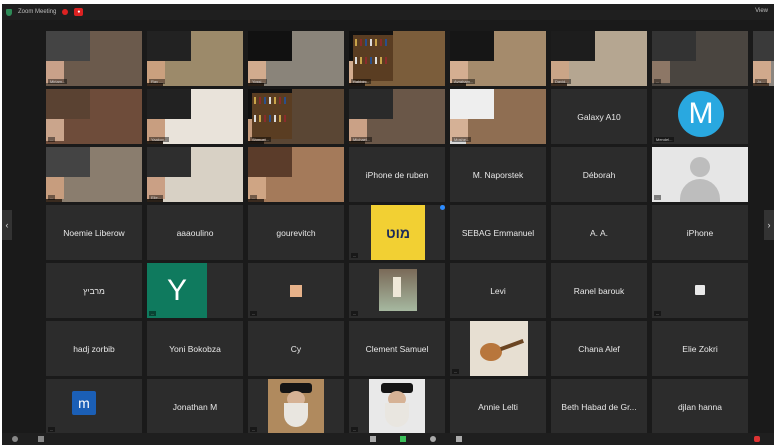  What do you see at coordinates (599, 290) in the screenshot?
I see `participant-tile: Ranel barouk` at bounding box center [599, 290].